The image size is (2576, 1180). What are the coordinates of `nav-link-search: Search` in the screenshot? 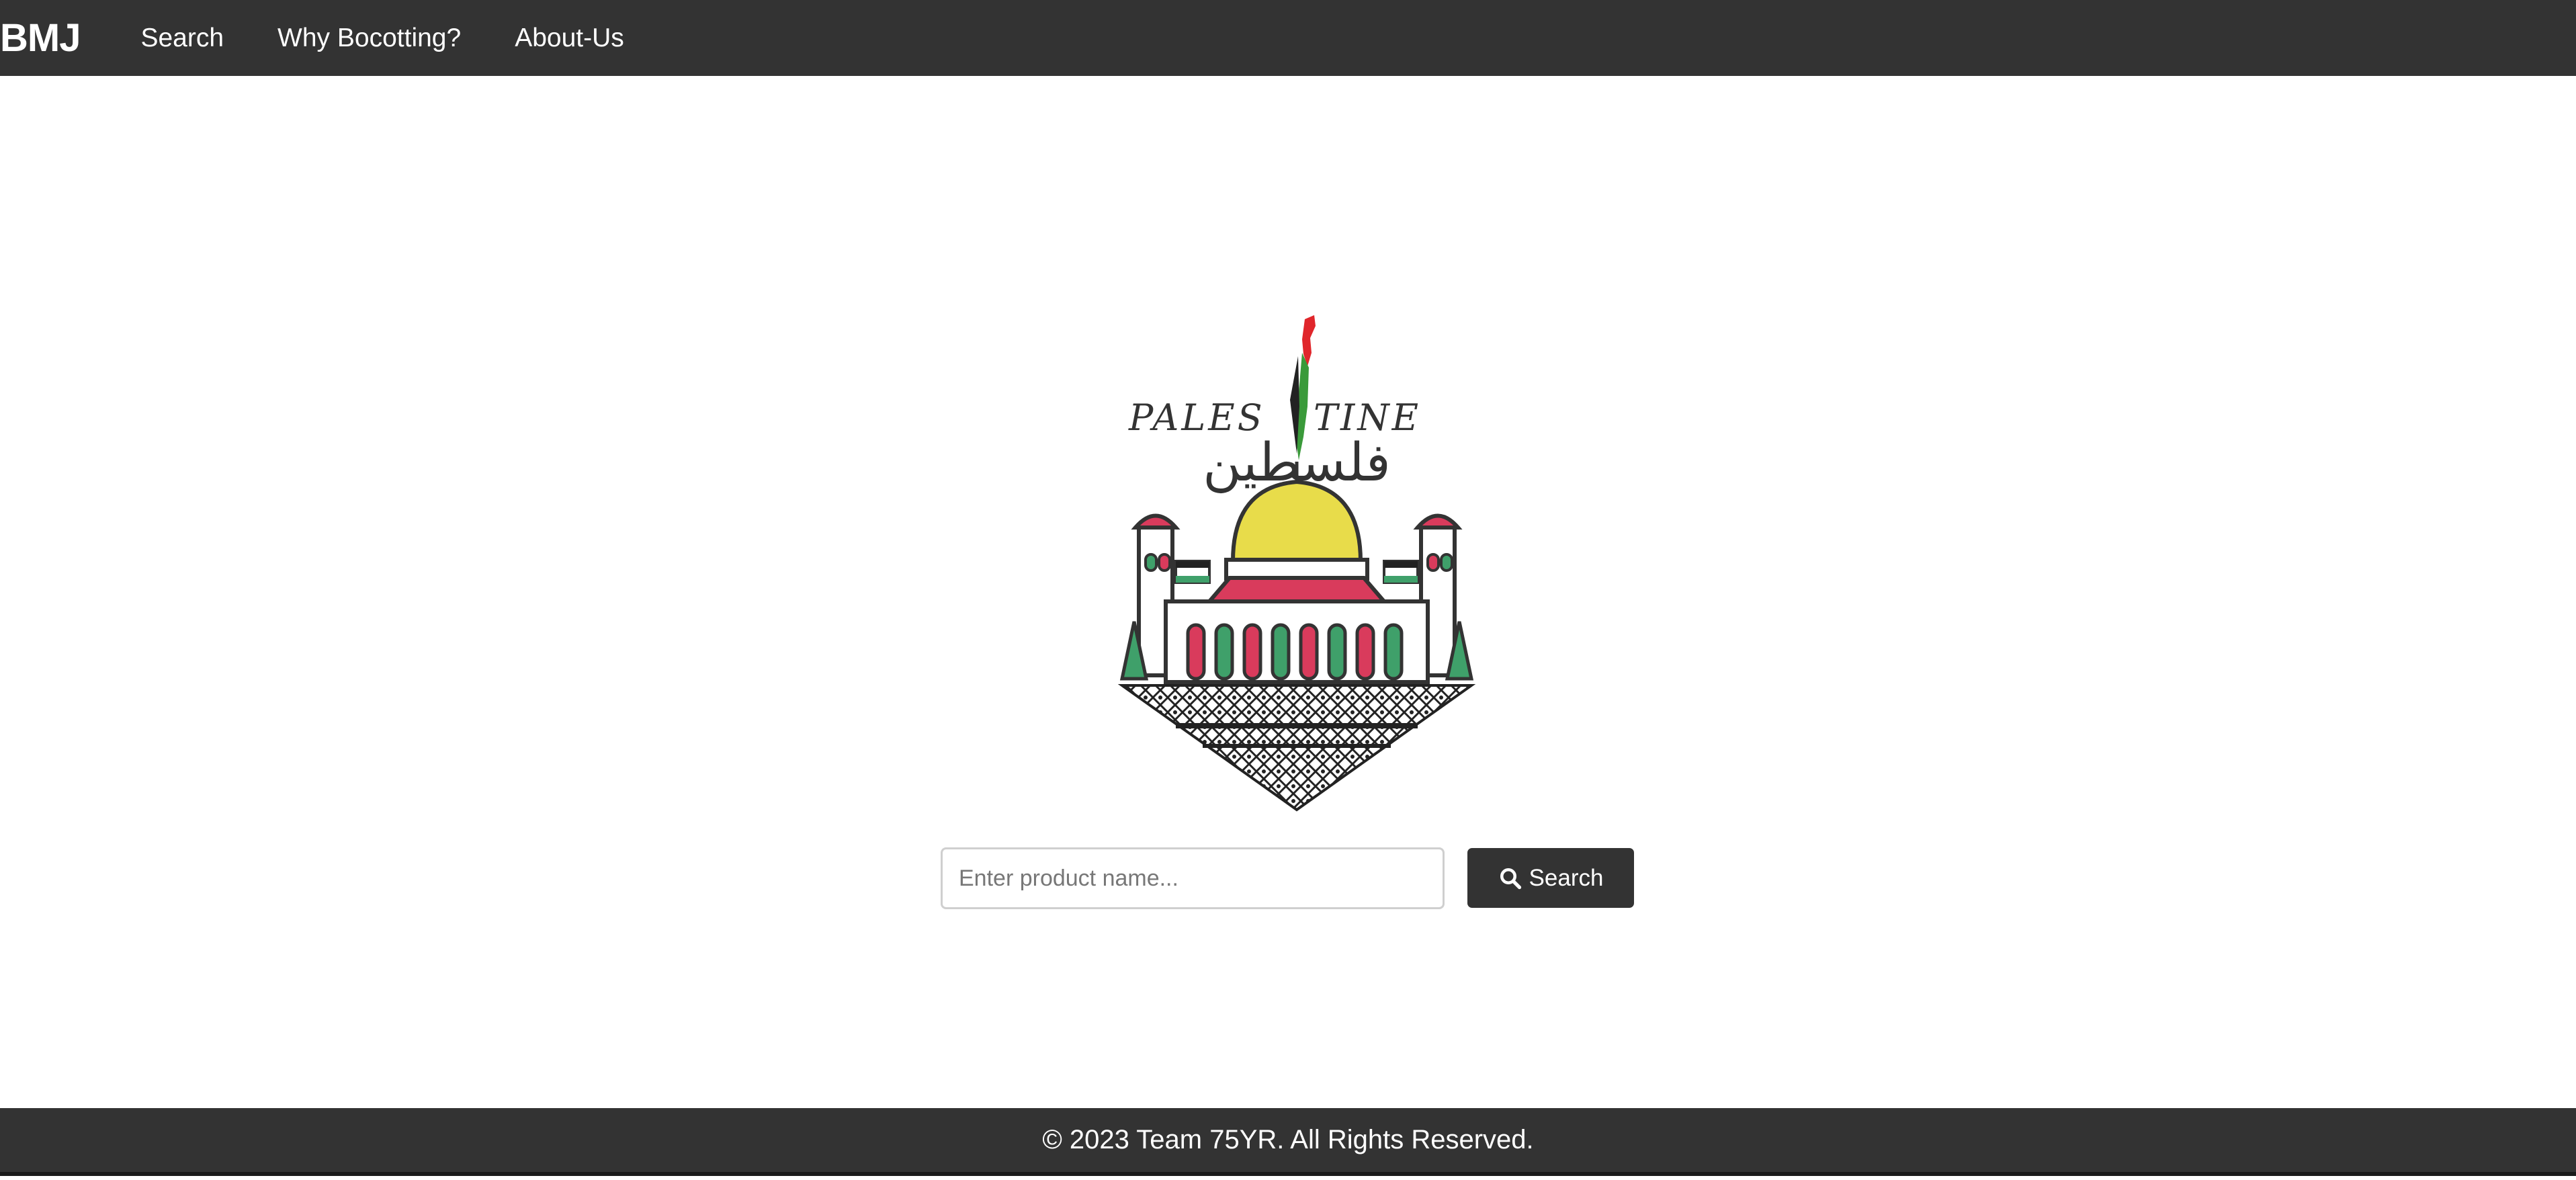 It's located at (182, 38).